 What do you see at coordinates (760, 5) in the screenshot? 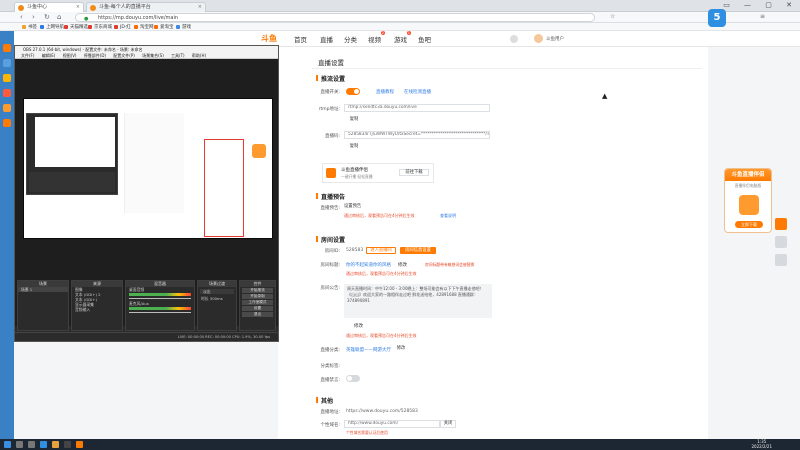
I see `window-controls: ▭ — ▢ ✕` at bounding box center [760, 5].